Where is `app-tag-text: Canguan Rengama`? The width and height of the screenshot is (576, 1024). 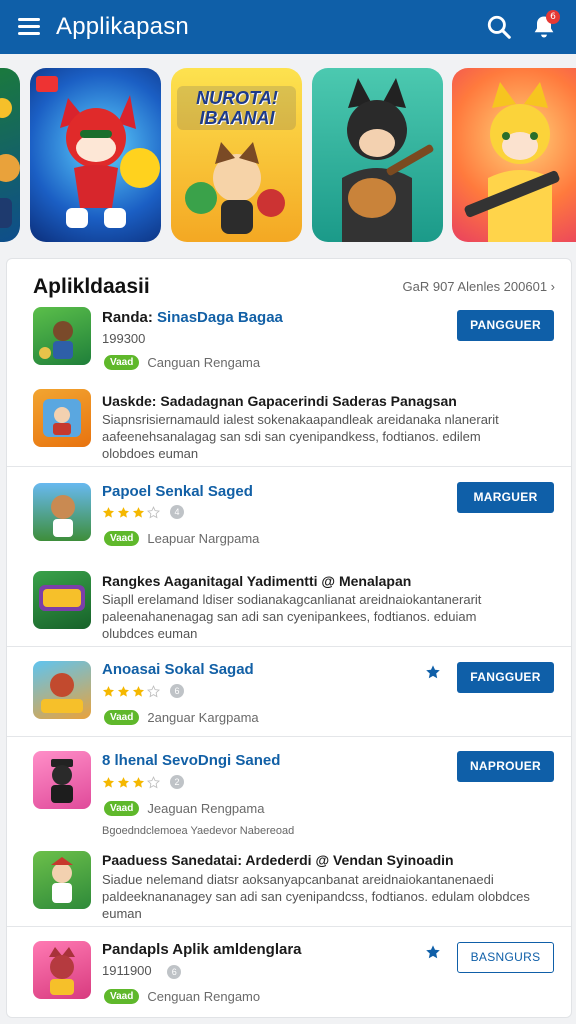 app-tag-text: Canguan Rengama is located at coordinates (204, 362).